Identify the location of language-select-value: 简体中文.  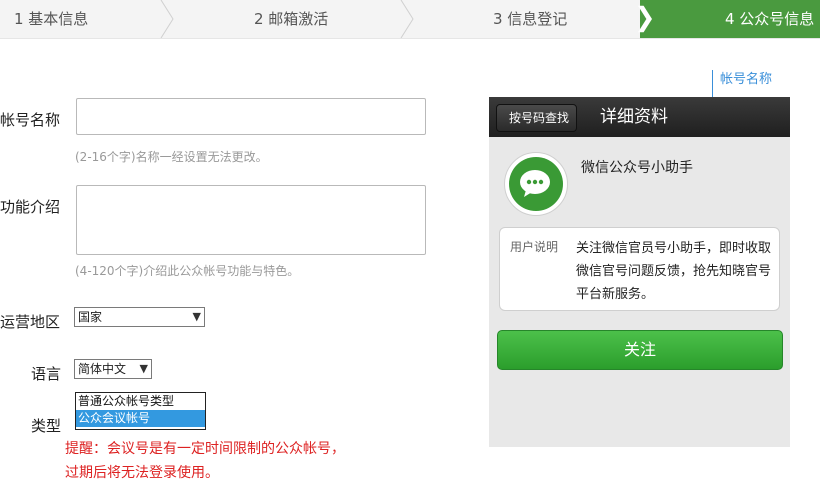
(102, 369).